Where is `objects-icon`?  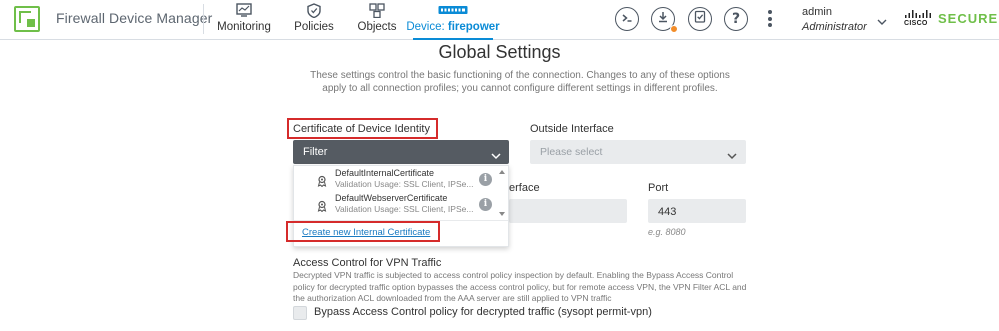 objects-icon is located at coordinates (377, 10).